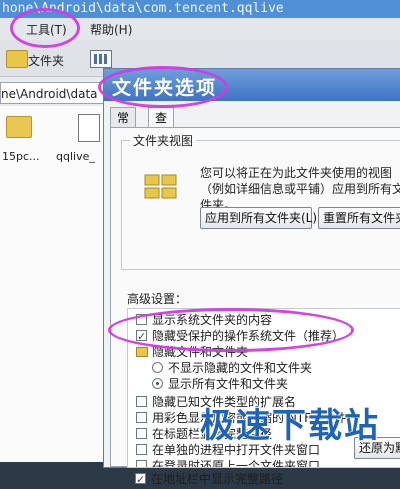  Describe the element at coordinates (236, 463) in the screenshot. I see `option-label: 在登录时还原上一个文件夹窗口` at that location.